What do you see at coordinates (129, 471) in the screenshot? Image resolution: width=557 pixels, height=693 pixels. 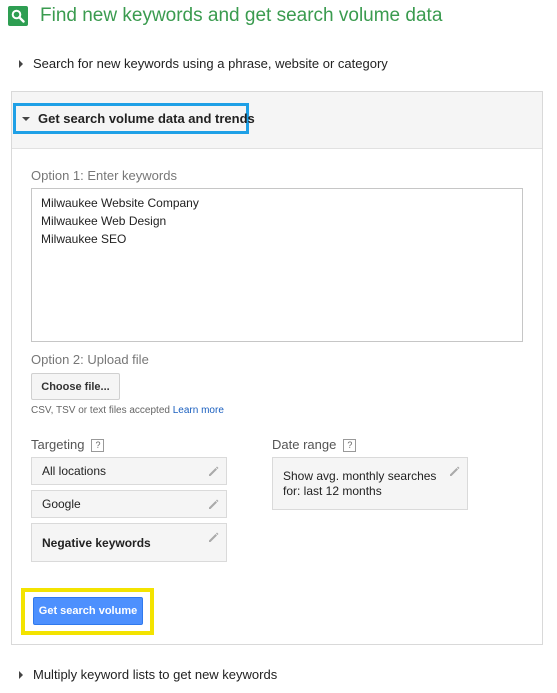 I see `locations-field: All locations` at bounding box center [129, 471].